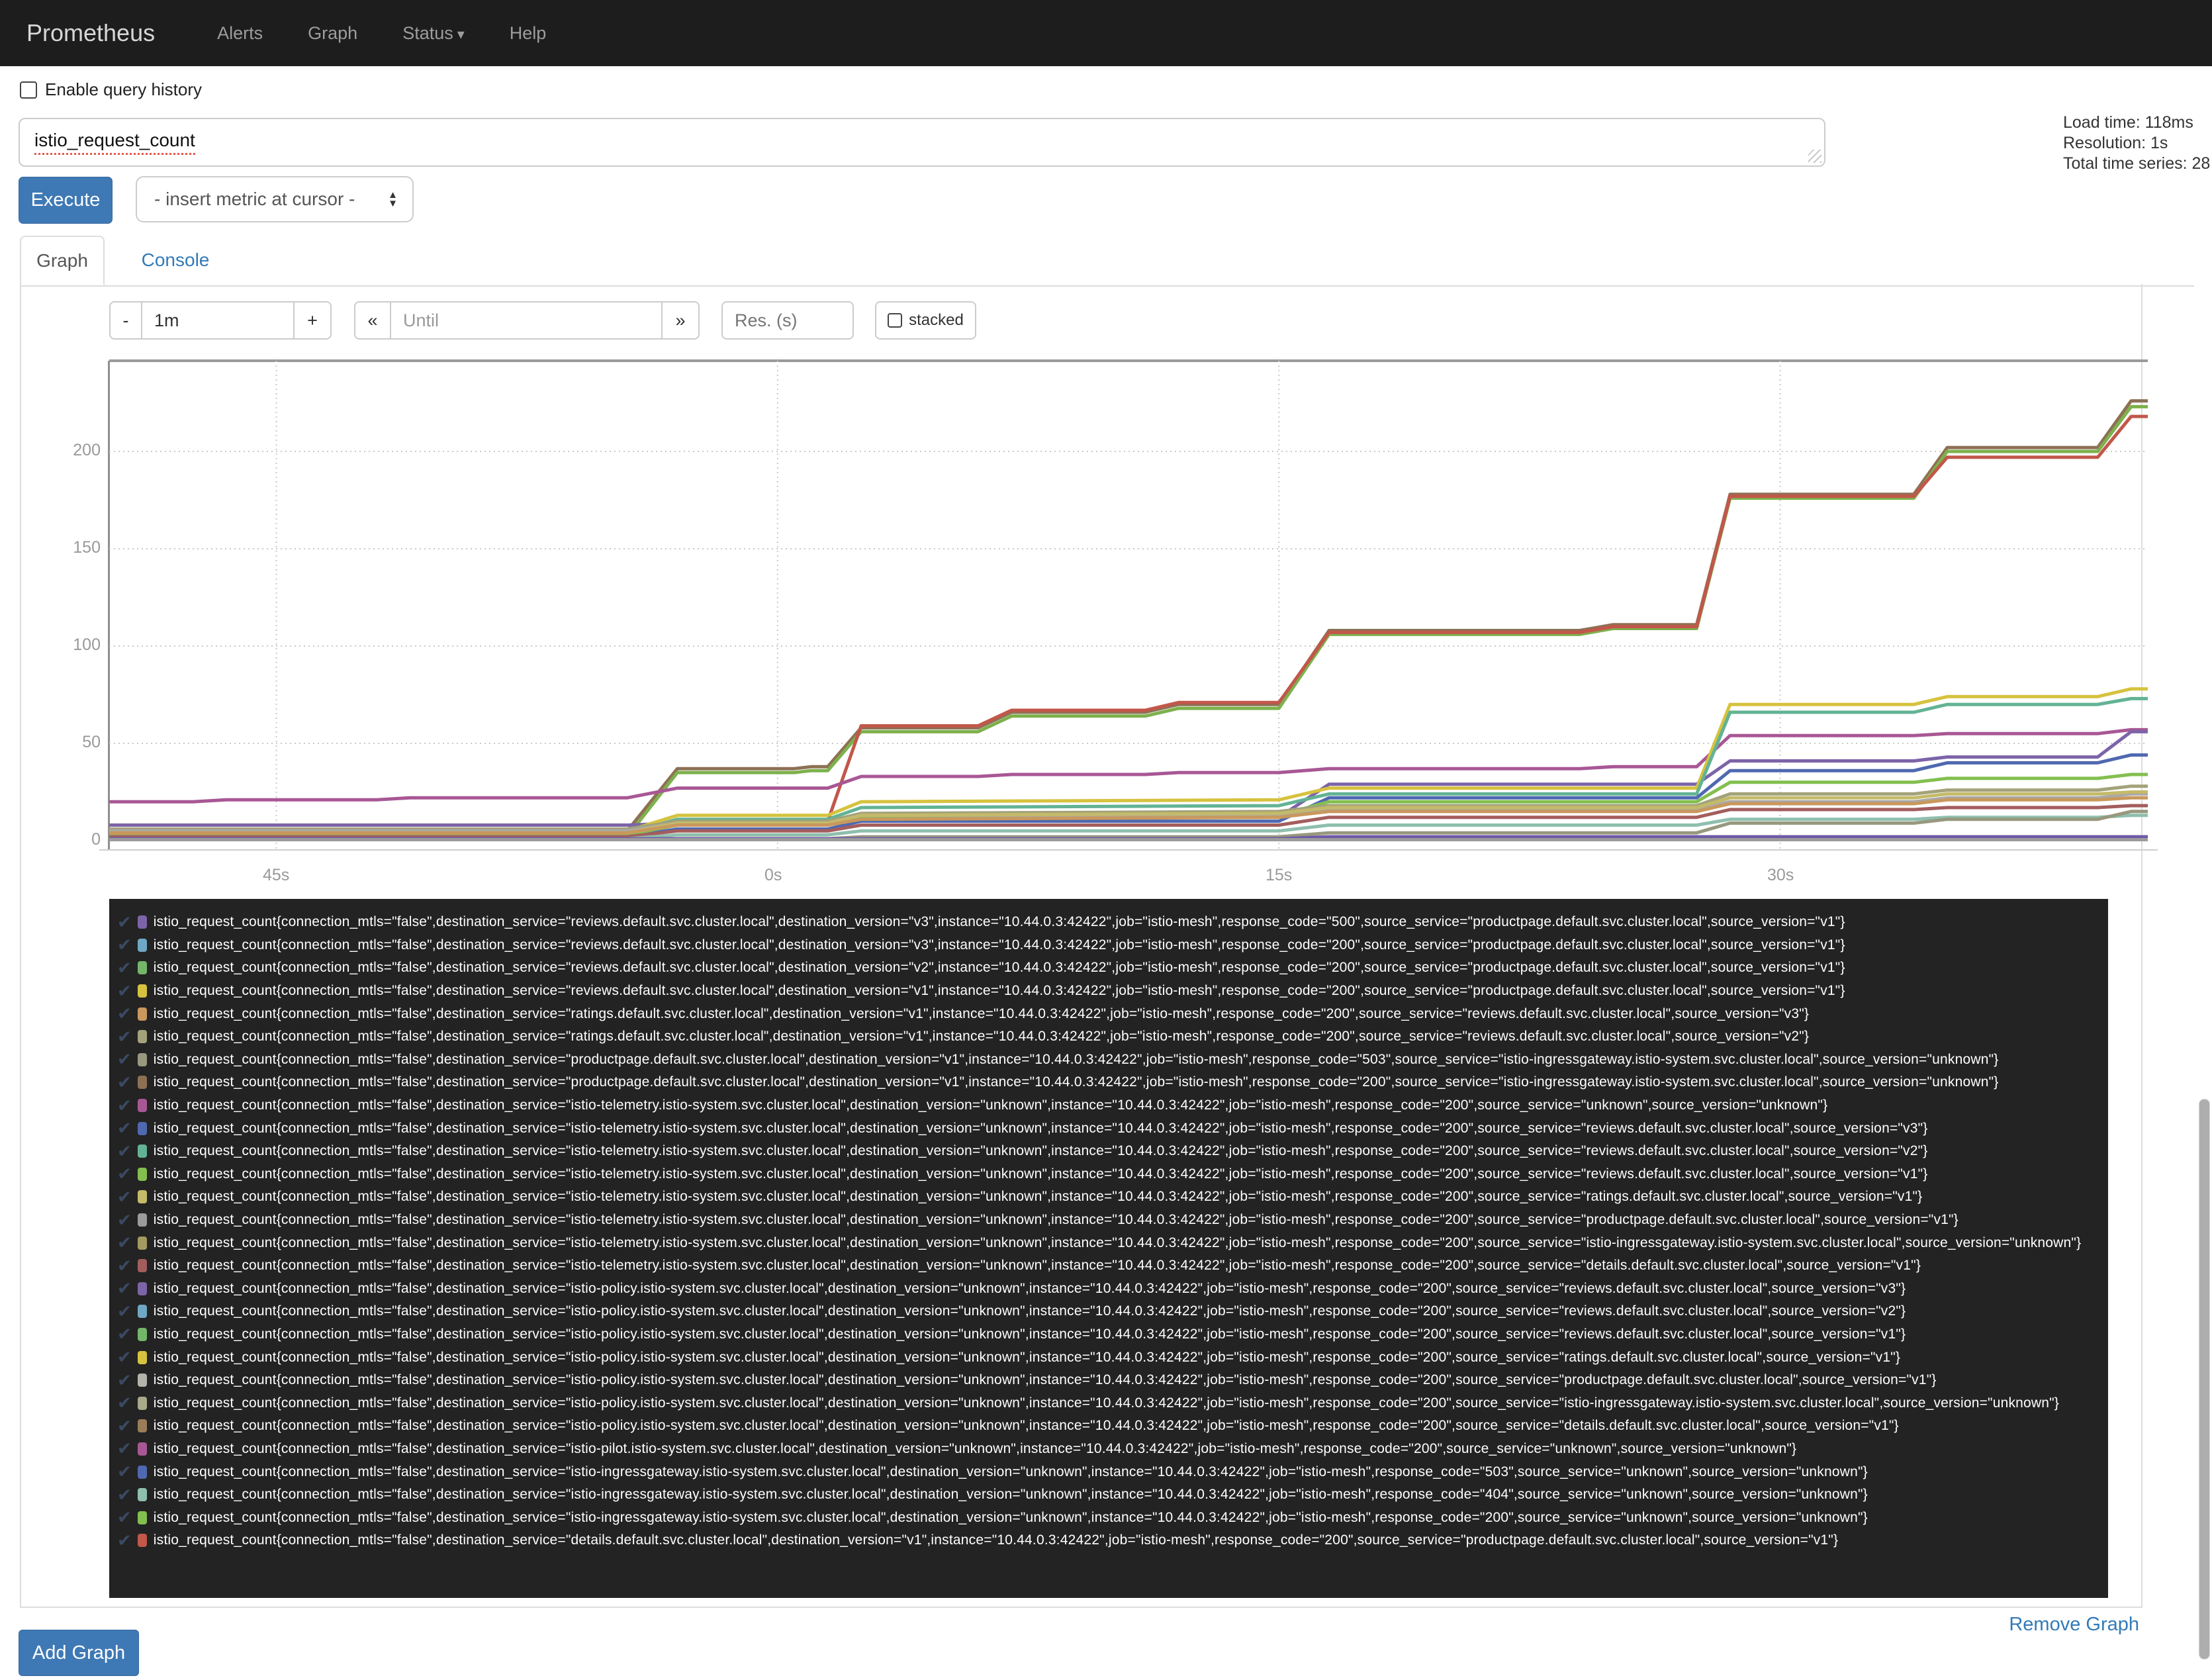  Describe the element at coordinates (925, 320) in the screenshot. I see `stacked-toggle: stacked` at that location.